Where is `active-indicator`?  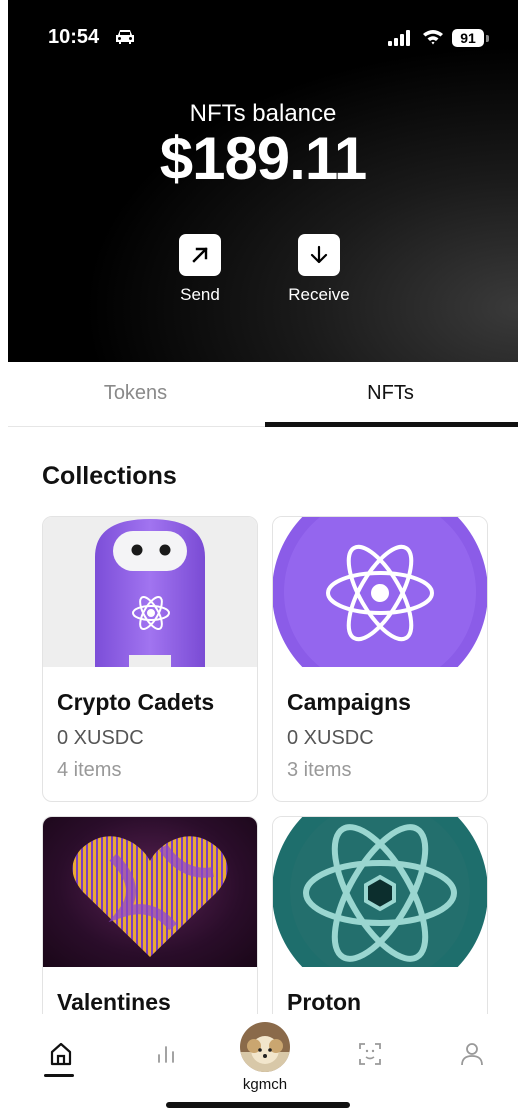
active-indicator is located at coordinates (59, 1075).